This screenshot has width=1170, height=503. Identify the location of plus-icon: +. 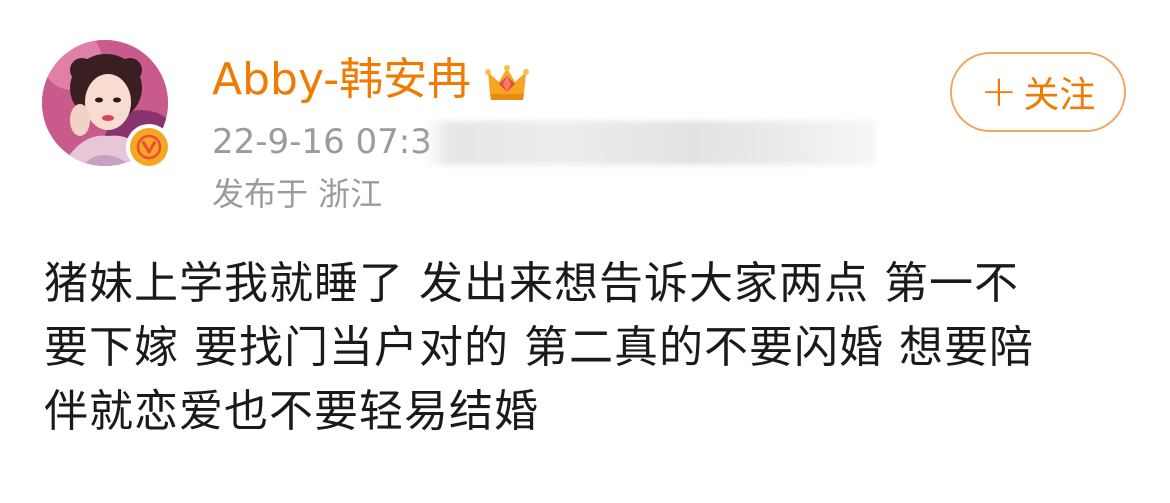
(999, 91).